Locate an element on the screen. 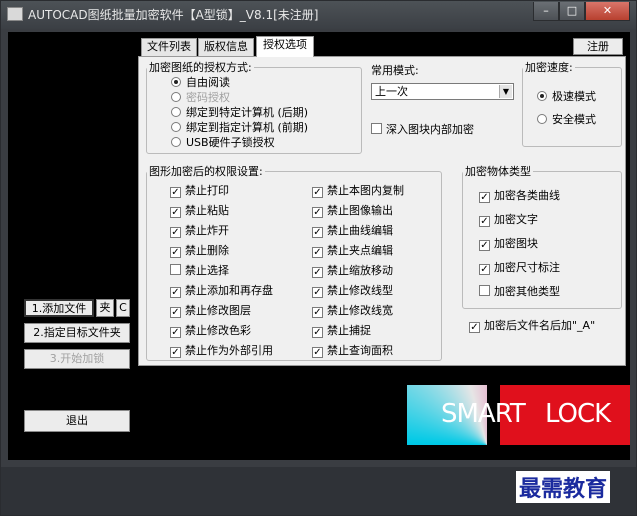  checkbox-item: 加密其他类型 is located at coordinates (519, 292).